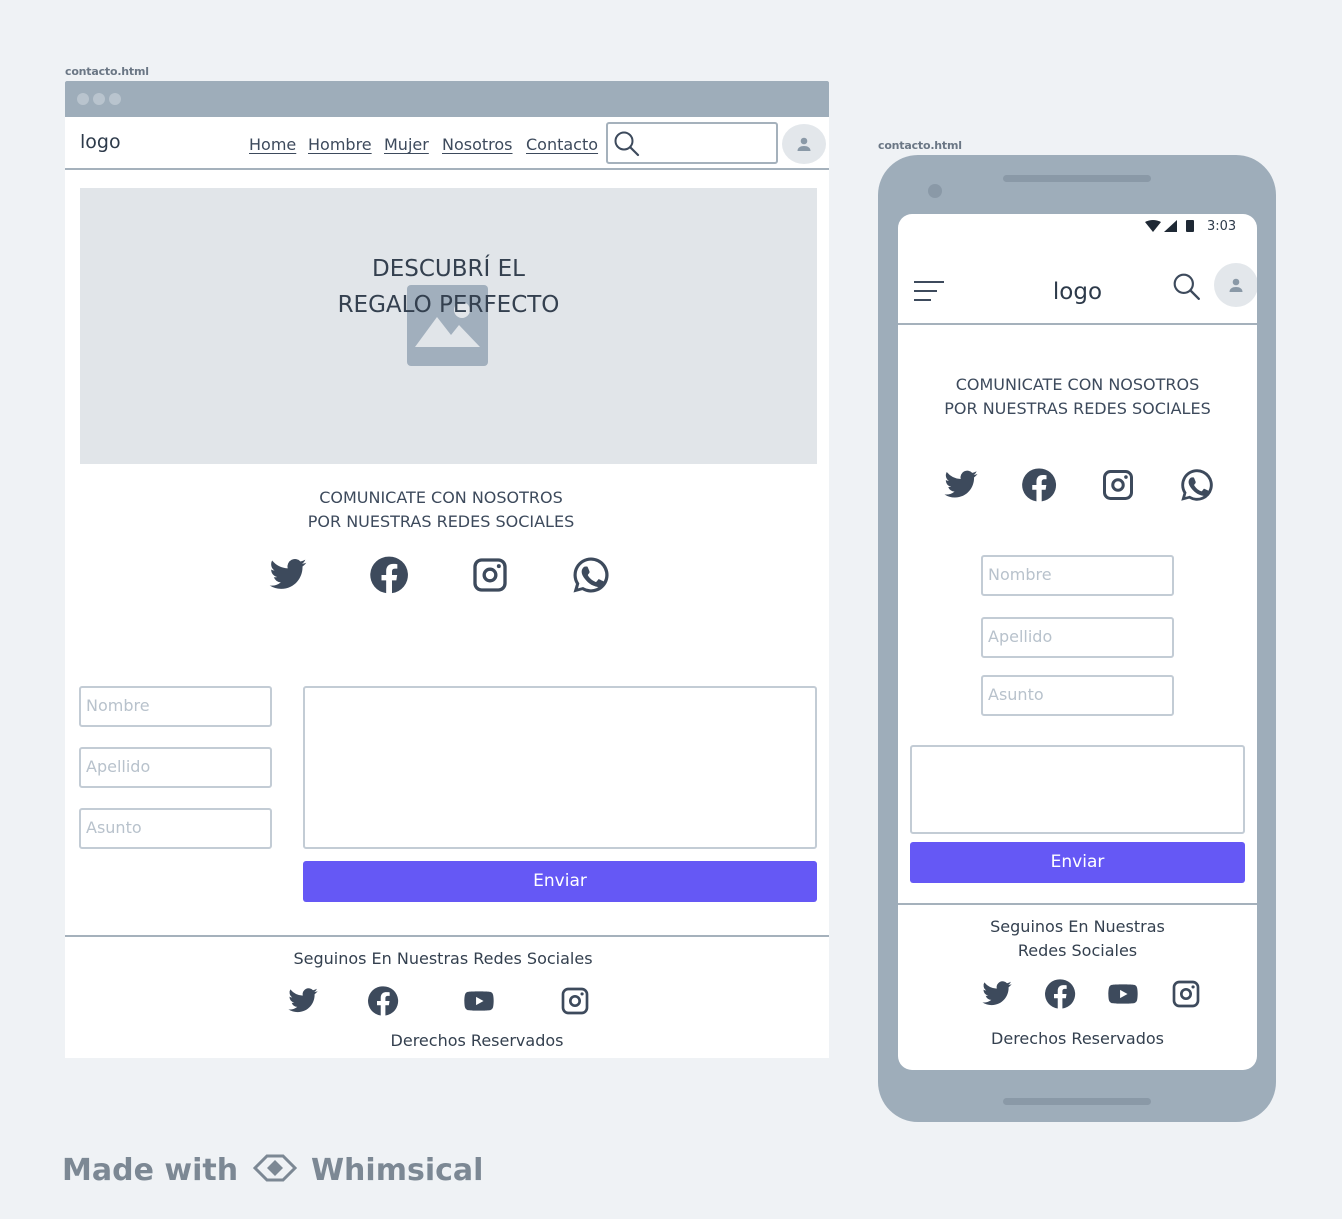 The width and height of the screenshot is (1342, 1219). I want to click on made-with-text: Made with, so click(150, 1170).